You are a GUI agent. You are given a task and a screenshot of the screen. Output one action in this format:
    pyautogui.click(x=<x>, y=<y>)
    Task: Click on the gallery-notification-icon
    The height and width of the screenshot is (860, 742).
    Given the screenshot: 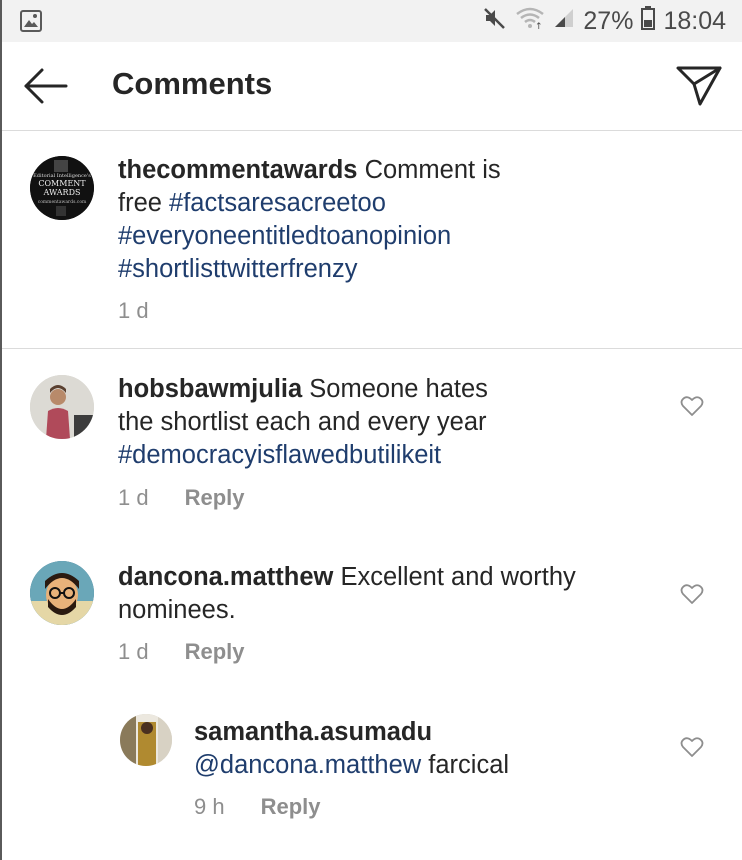 What is the action you would take?
    pyautogui.click(x=31, y=23)
    